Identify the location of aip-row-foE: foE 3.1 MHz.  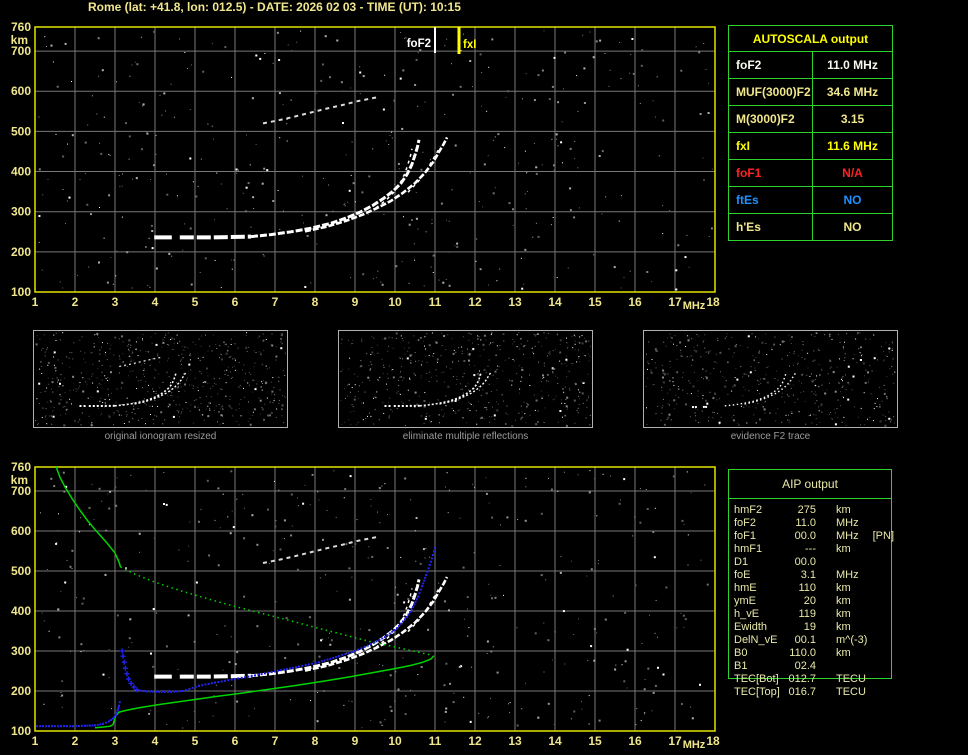
(813, 575).